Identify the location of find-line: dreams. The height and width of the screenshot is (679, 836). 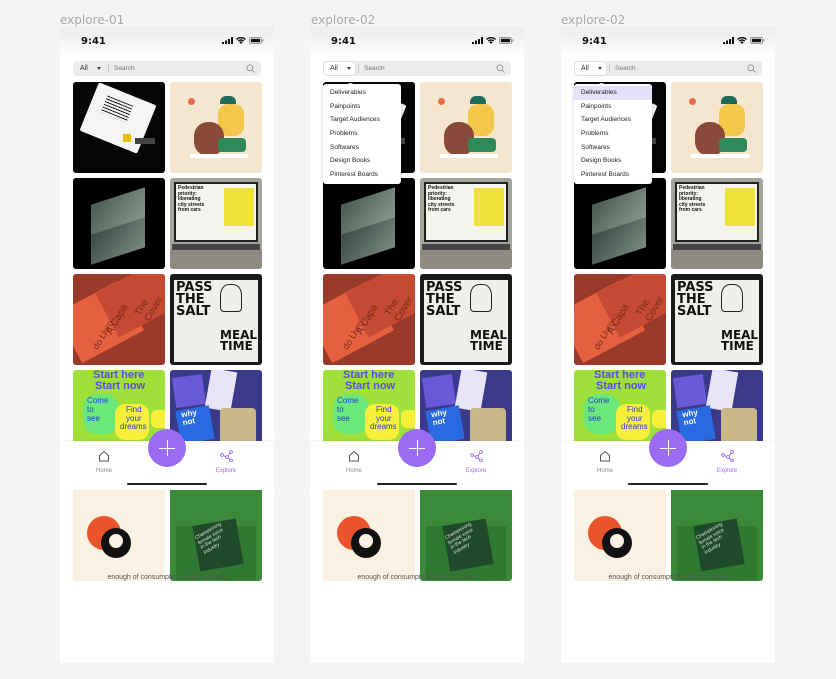
(133, 426).